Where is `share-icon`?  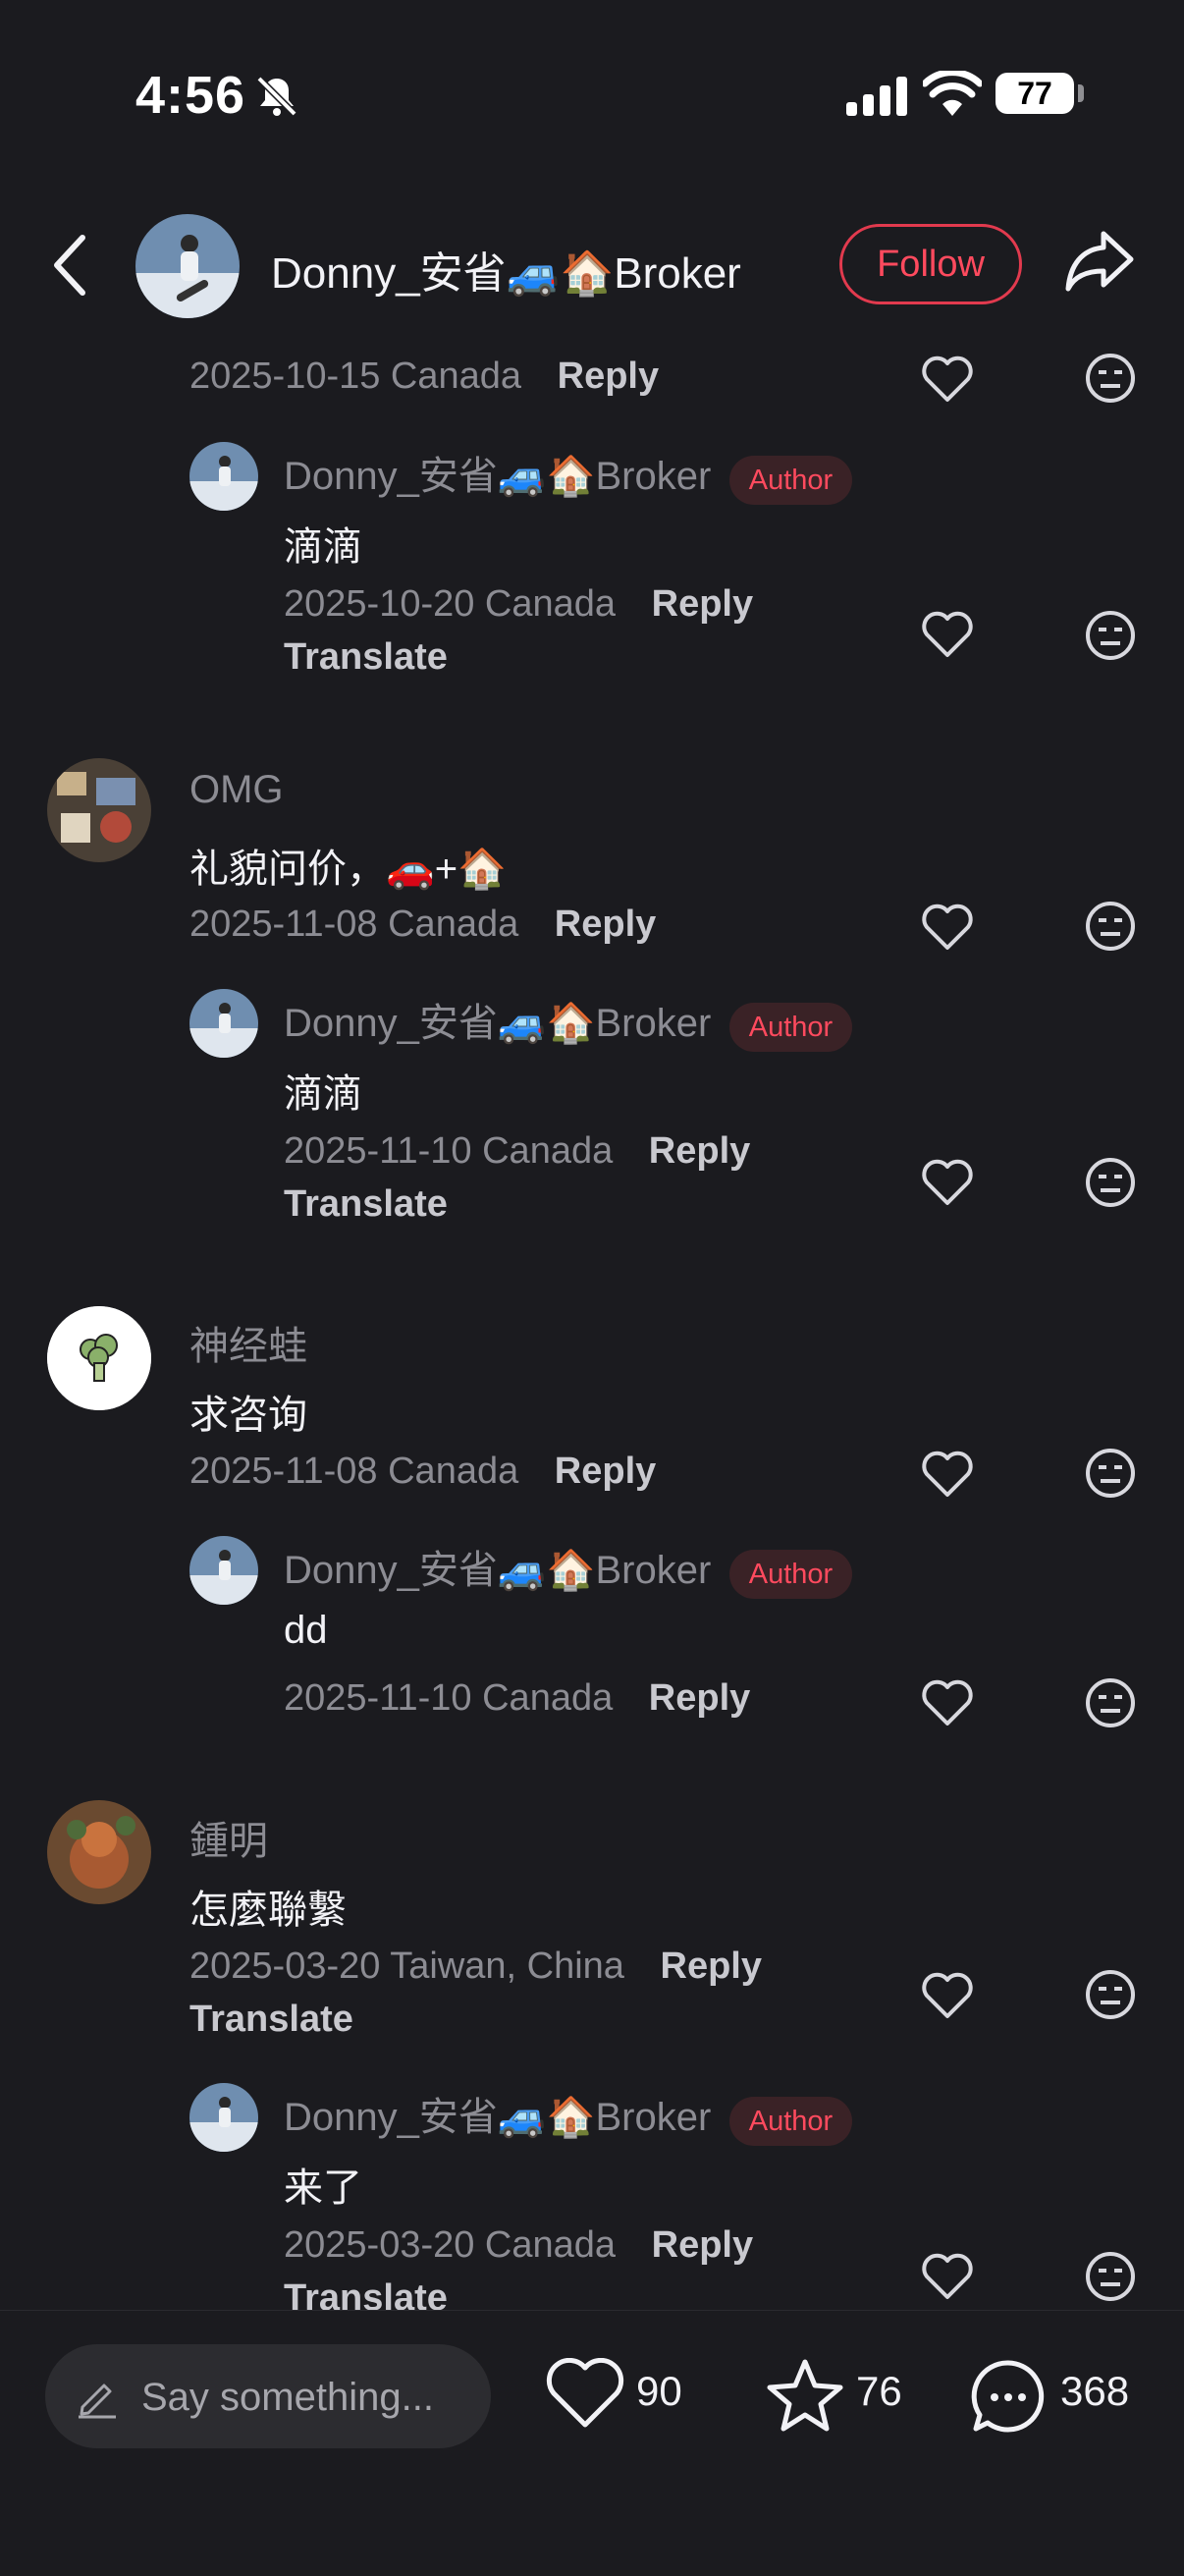
share-icon is located at coordinates (1099, 262).